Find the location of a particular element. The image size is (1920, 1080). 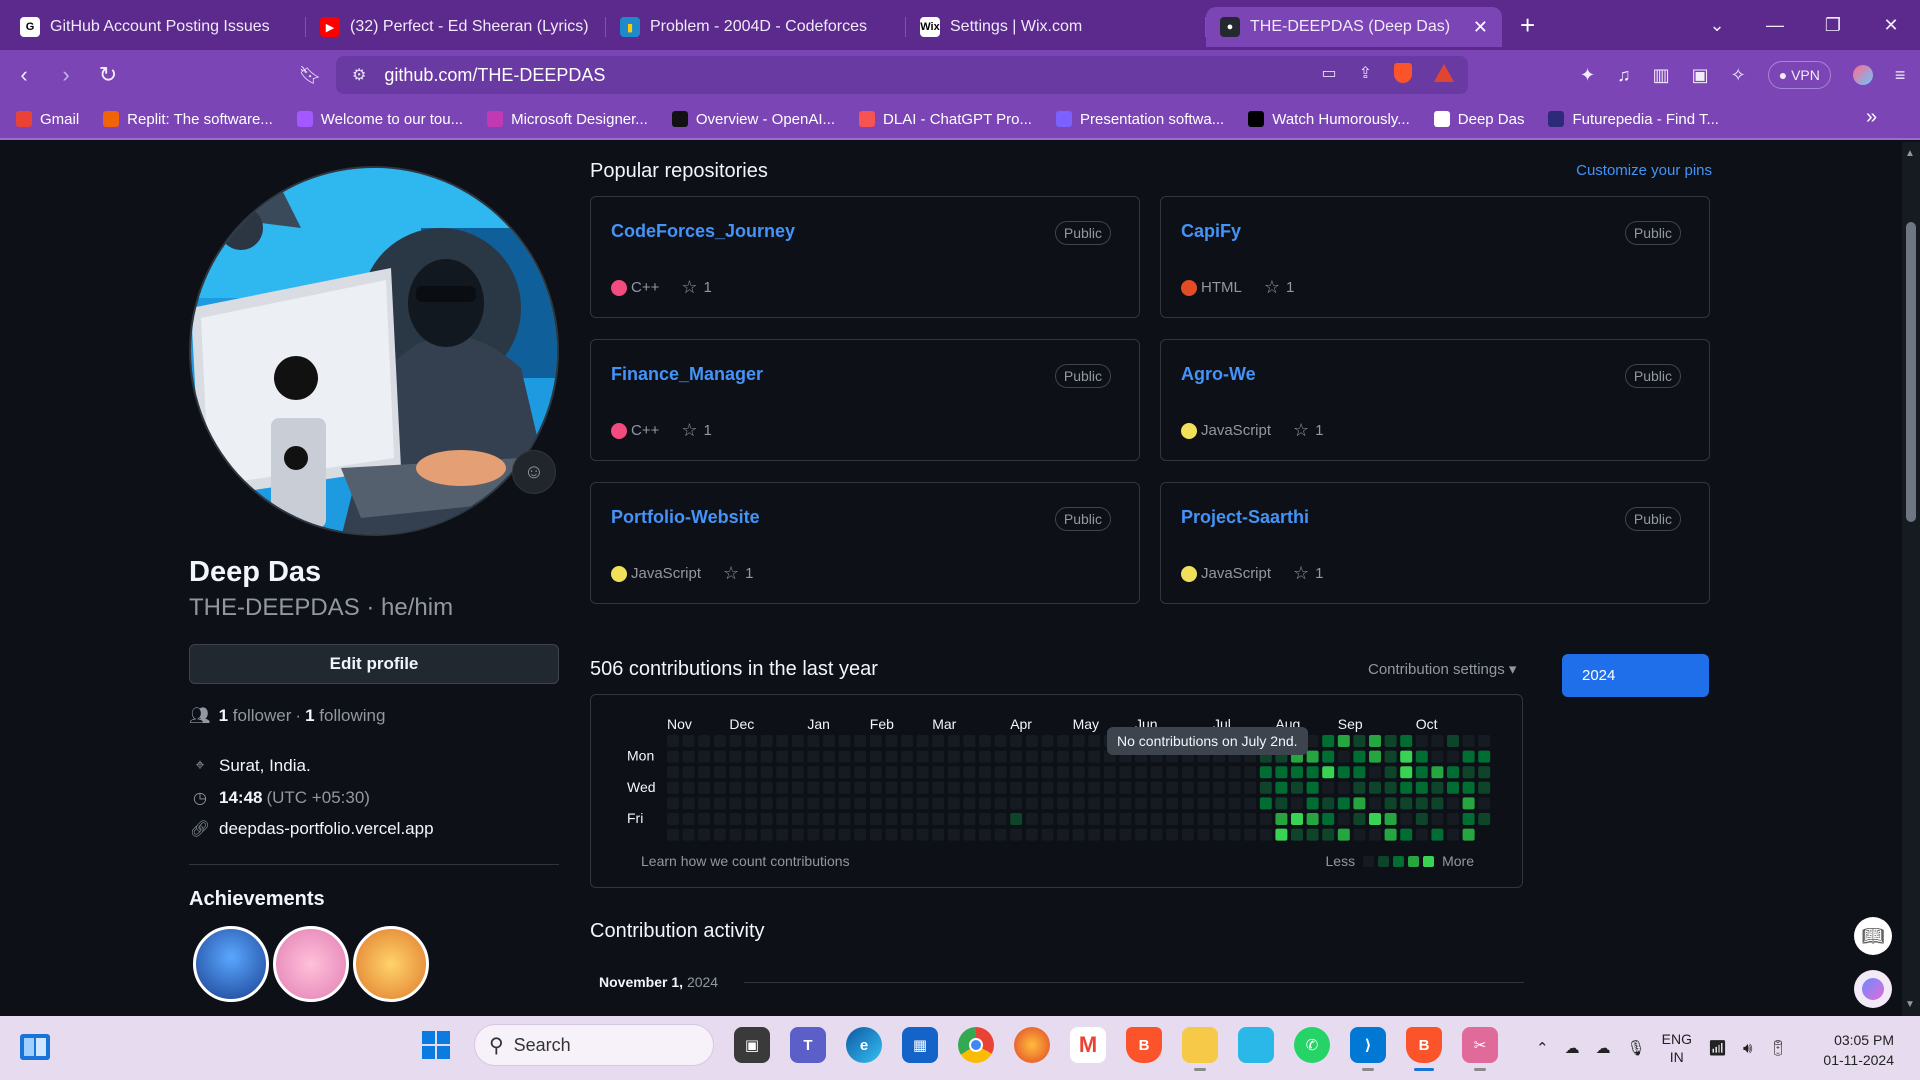

gmail-icon: M is located at coordinates (1088, 1045).